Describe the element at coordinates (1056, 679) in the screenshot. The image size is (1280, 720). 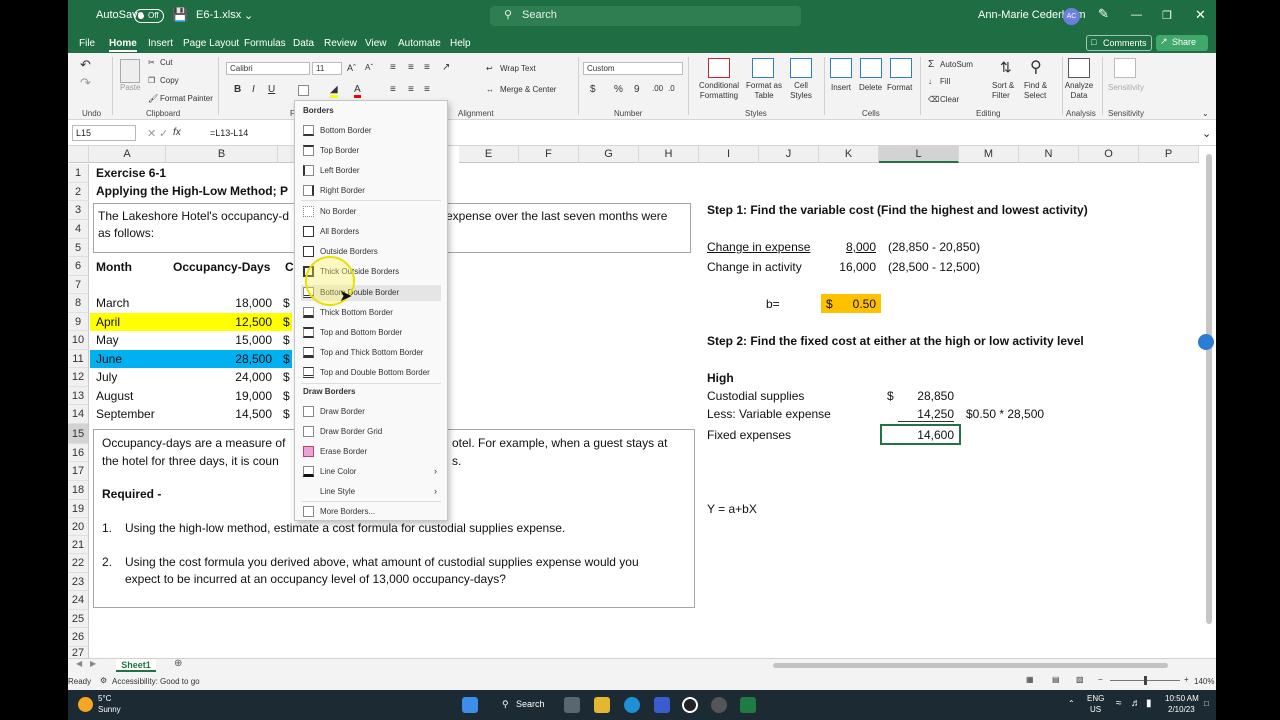
I see `page-layout-view-icon: ▤` at that location.